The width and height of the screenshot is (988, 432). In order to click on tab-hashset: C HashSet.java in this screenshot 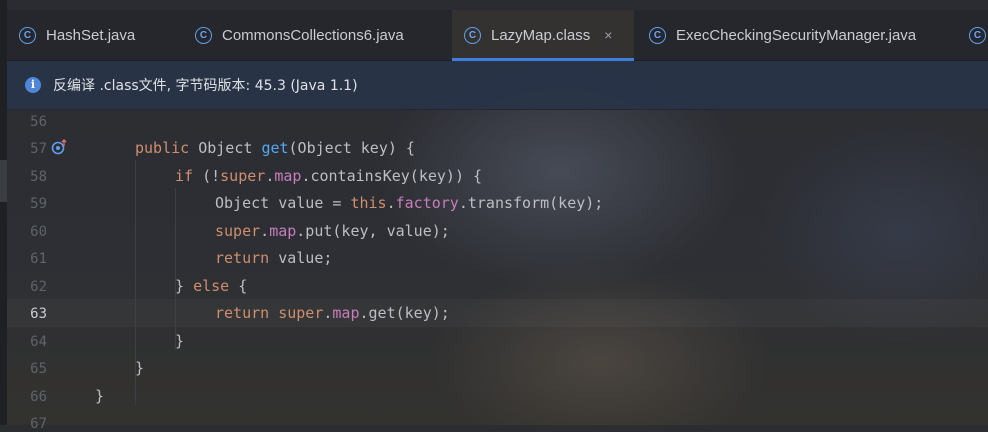, I will do `click(93, 35)`.